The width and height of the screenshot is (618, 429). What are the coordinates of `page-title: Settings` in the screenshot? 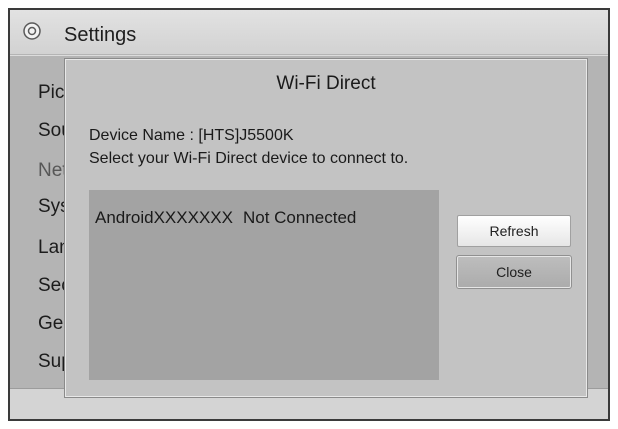 It's located at (100, 35).